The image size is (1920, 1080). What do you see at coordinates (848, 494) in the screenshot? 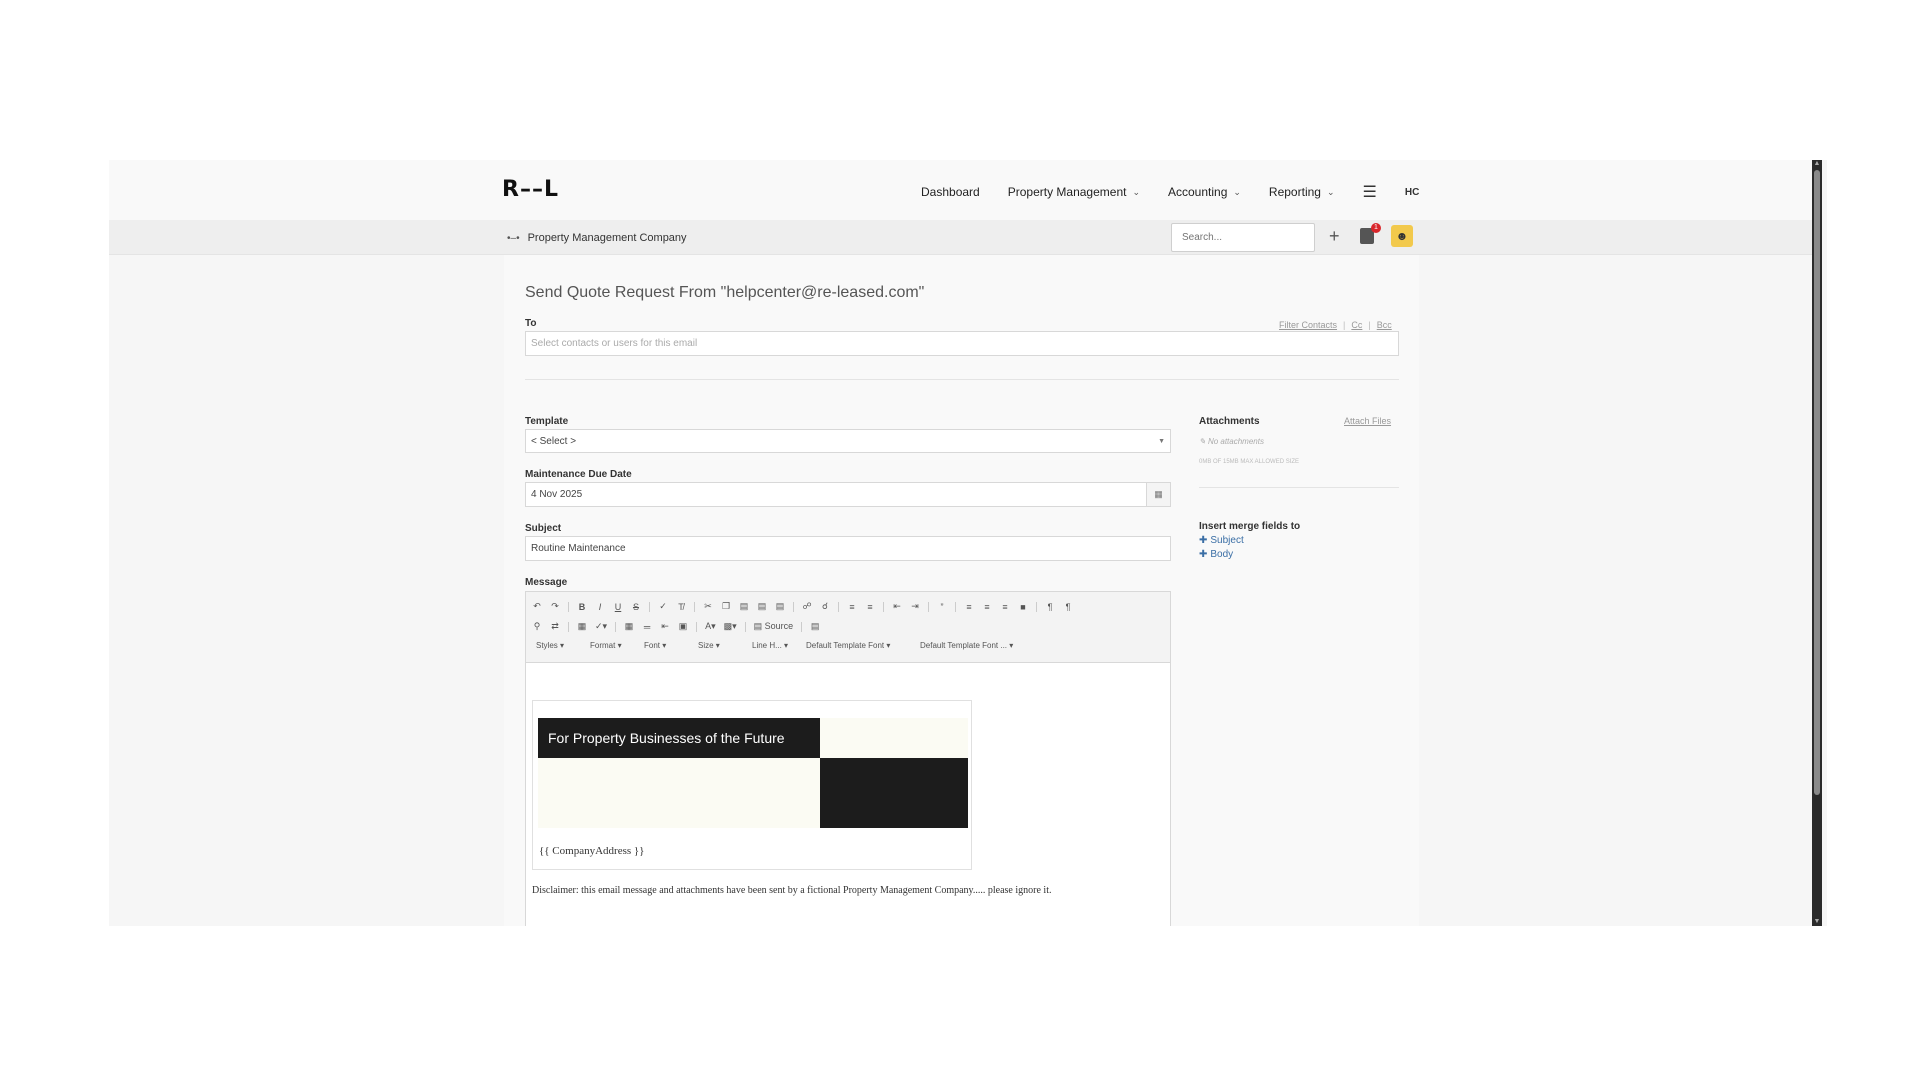
I see `due-date-input: 4 Nov 2025 ▦` at bounding box center [848, 494].